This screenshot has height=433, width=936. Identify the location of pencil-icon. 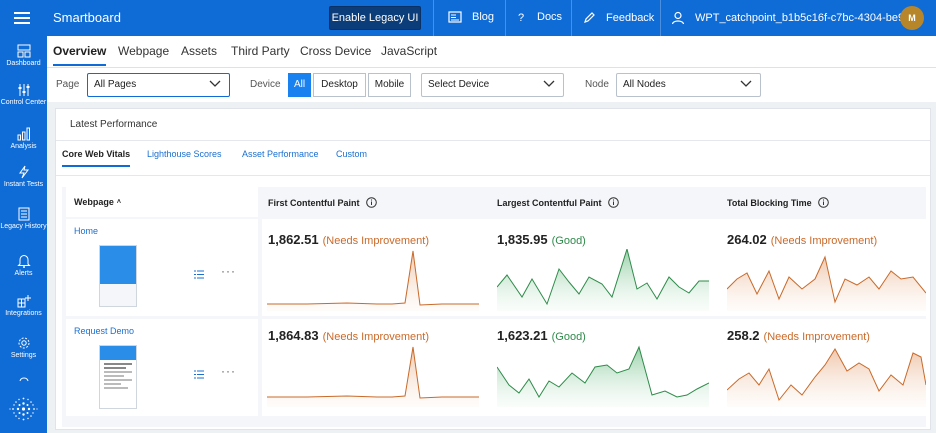
(589, 17).